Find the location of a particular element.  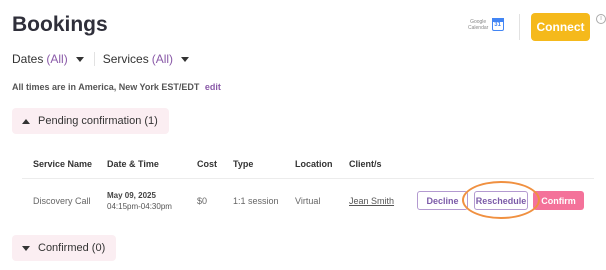

decline-button: Decline is located at coordinates (442, 200).